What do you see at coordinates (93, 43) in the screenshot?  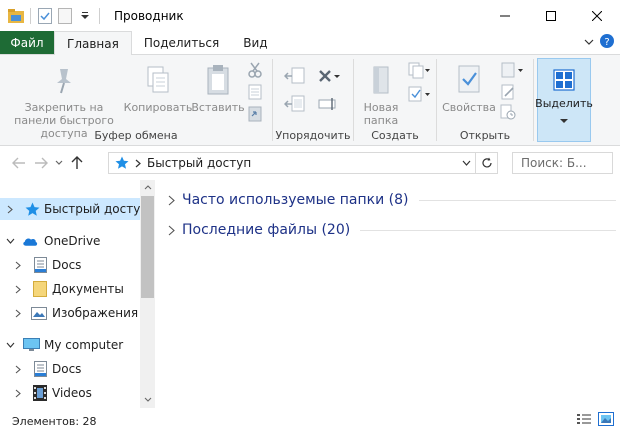 I see `tab-home: Главная` at bounding box center [93, 43].